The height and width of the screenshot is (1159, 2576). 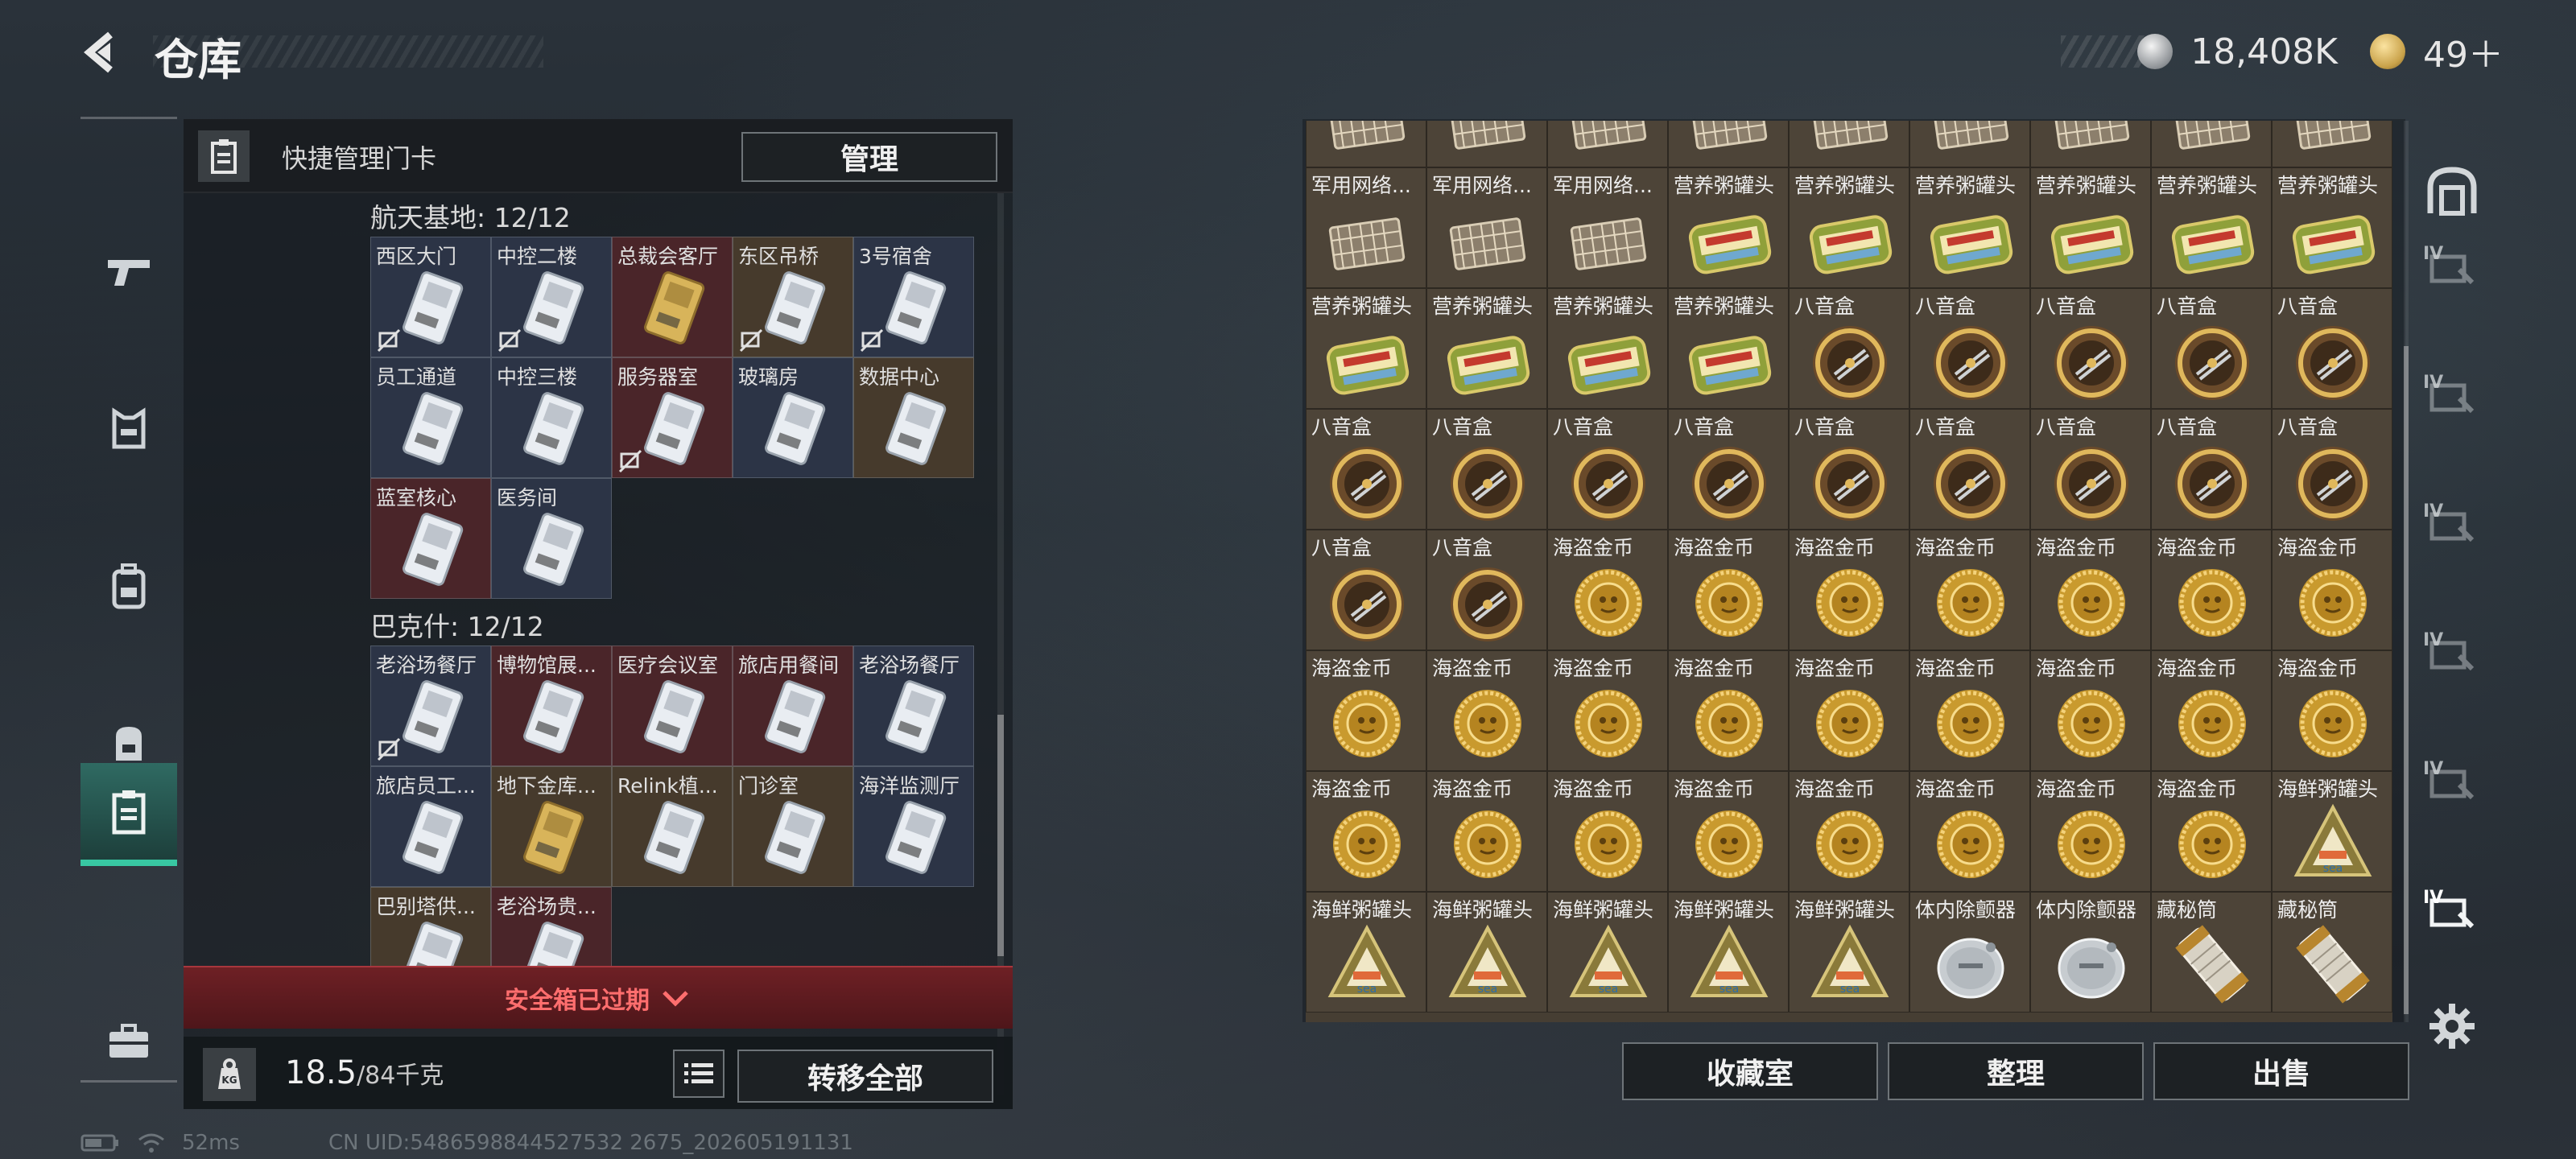 What do you see at coordinates (672, 418) in the screenshot?
I see `keycard-cell: 服务器室` at bounding box center [672, 418].